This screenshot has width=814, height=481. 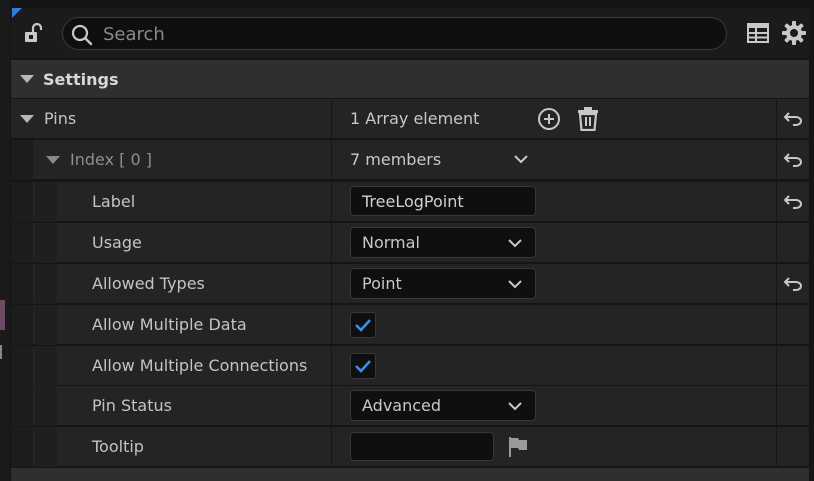 What do you see at coordinates (588, 119) in the screenshot?
I see `delete-icon` at bounding box center [588, 119].